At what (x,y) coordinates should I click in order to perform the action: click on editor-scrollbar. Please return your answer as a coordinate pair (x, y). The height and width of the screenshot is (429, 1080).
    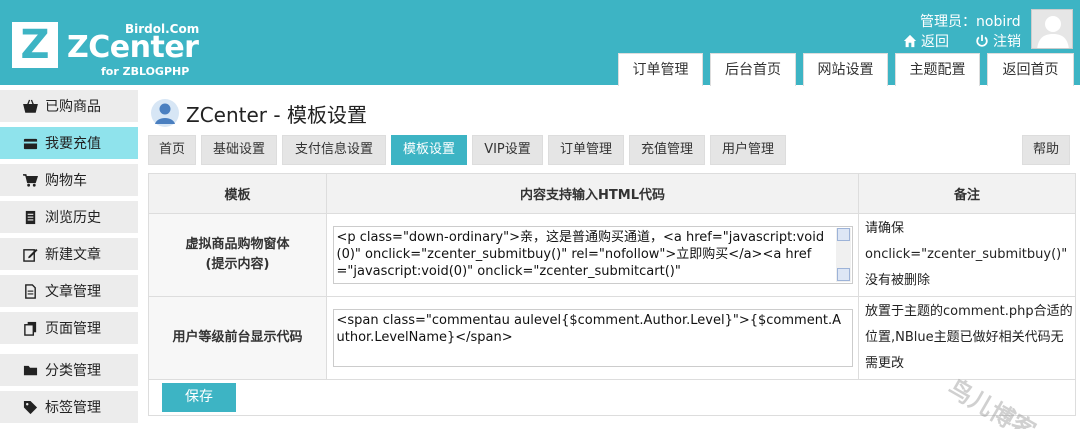
    Looking at the image, I should click on (843, 255).